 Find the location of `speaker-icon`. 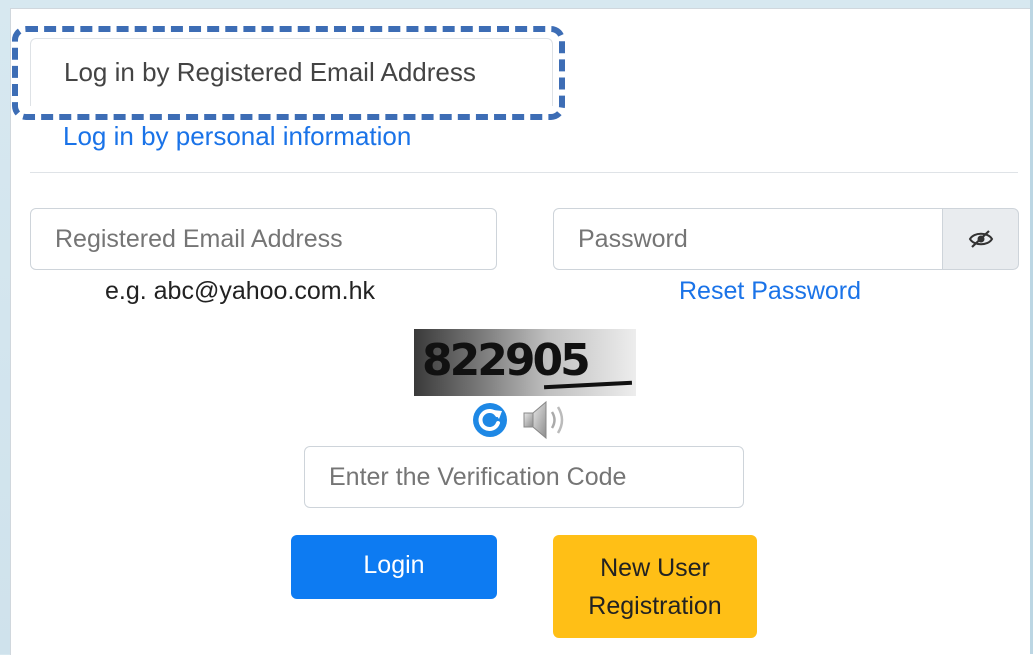

speaker-icon is located at coordinates (546, 420).